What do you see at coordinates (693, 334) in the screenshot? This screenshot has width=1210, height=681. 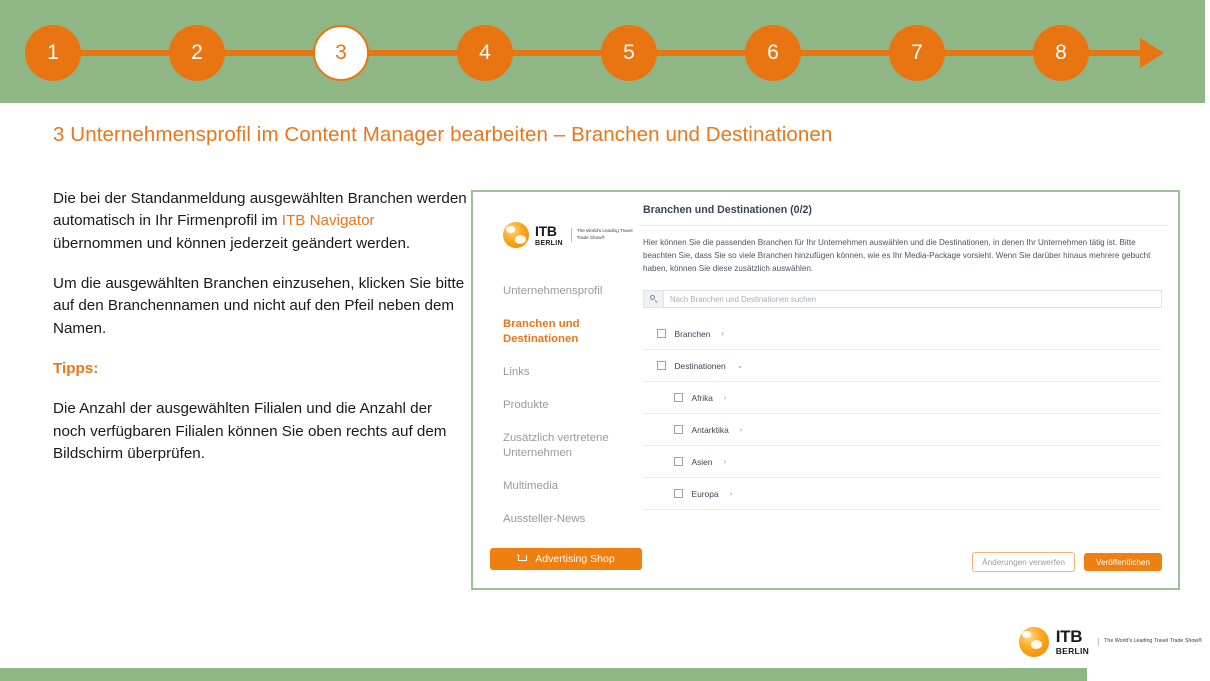 I see `tree-label-branchen: Branchen` at bounding box center [693, 334].